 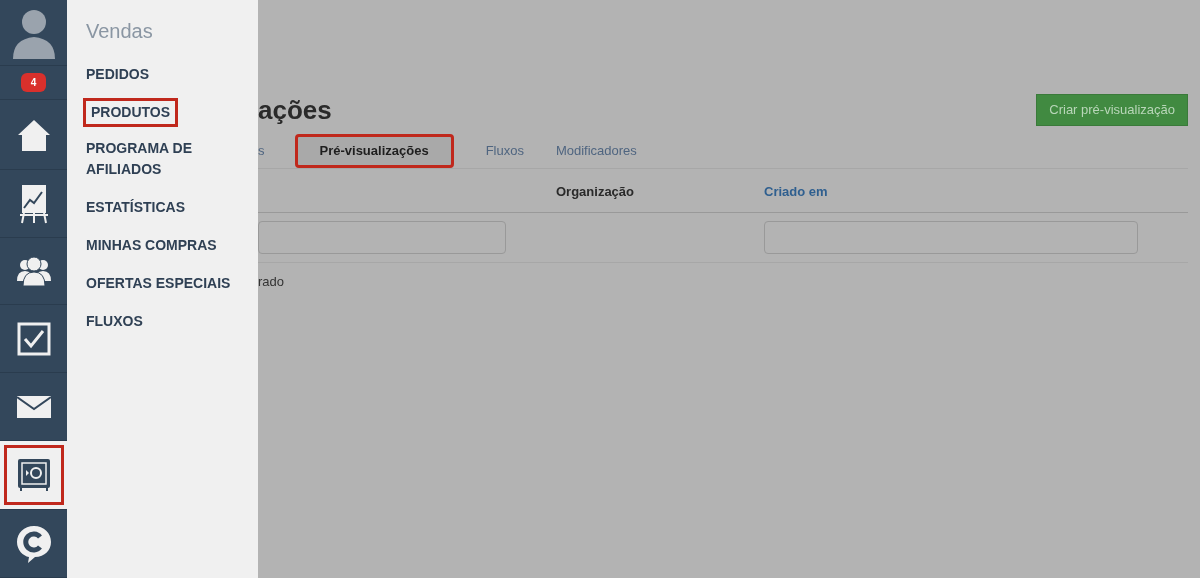 What do you see at coordinates (595, 191) in the screenshot?
I see `column-header: Organização` at bounding box center [595, 191].